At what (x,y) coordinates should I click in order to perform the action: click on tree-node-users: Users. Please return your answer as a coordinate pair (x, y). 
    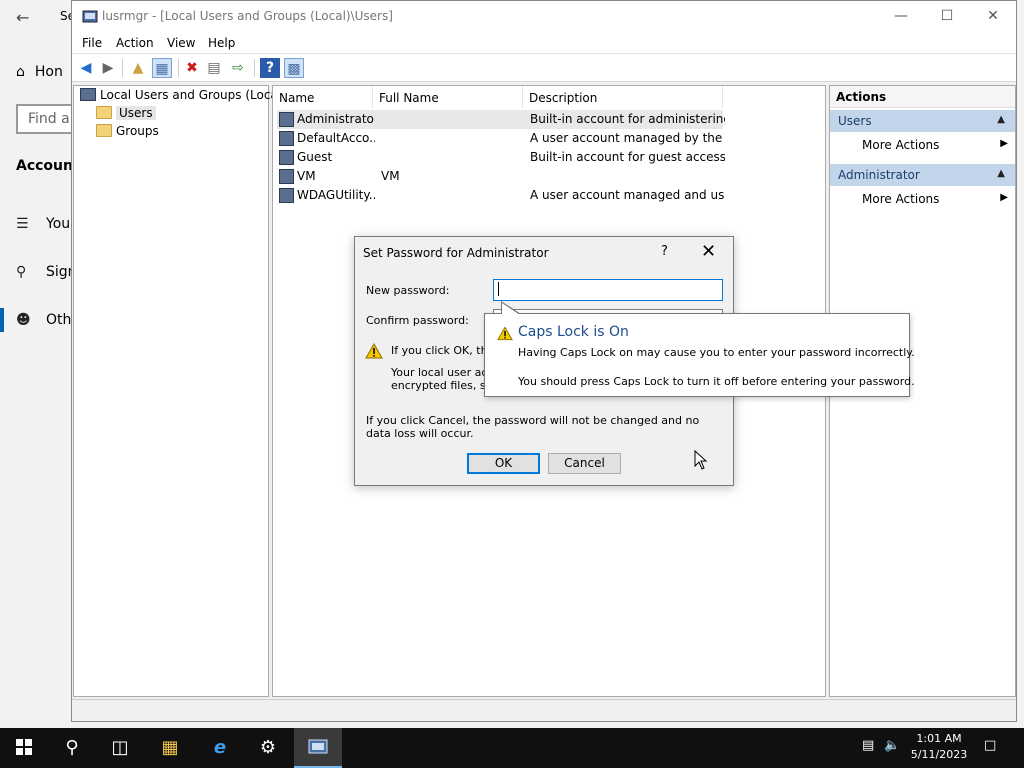
    Looking at the image, I should click on (126, 113).